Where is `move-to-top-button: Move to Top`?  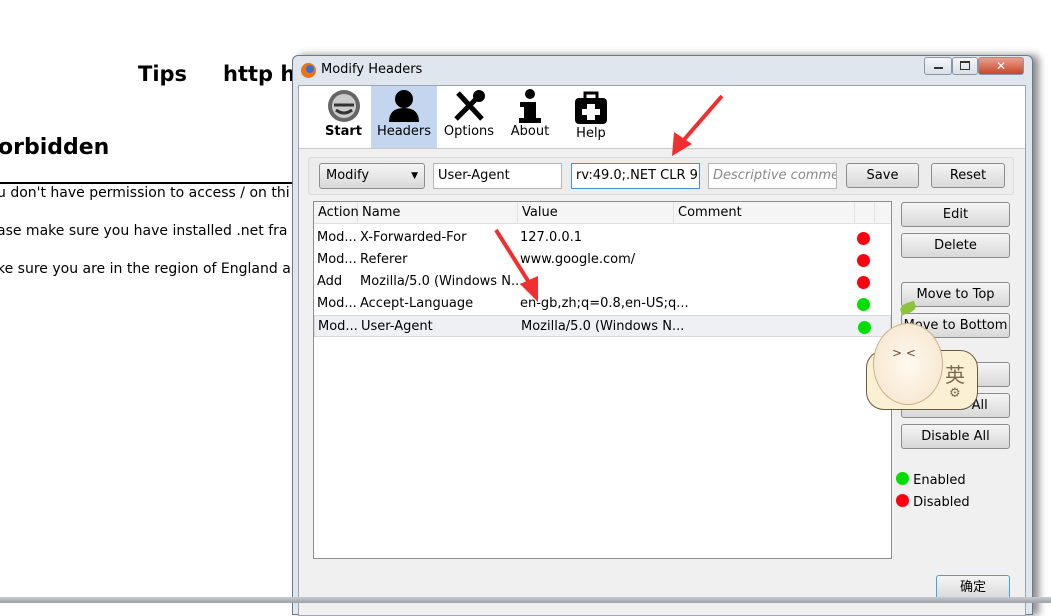 move-to-top-button: Move to Top is located at coordinates (955, 294).